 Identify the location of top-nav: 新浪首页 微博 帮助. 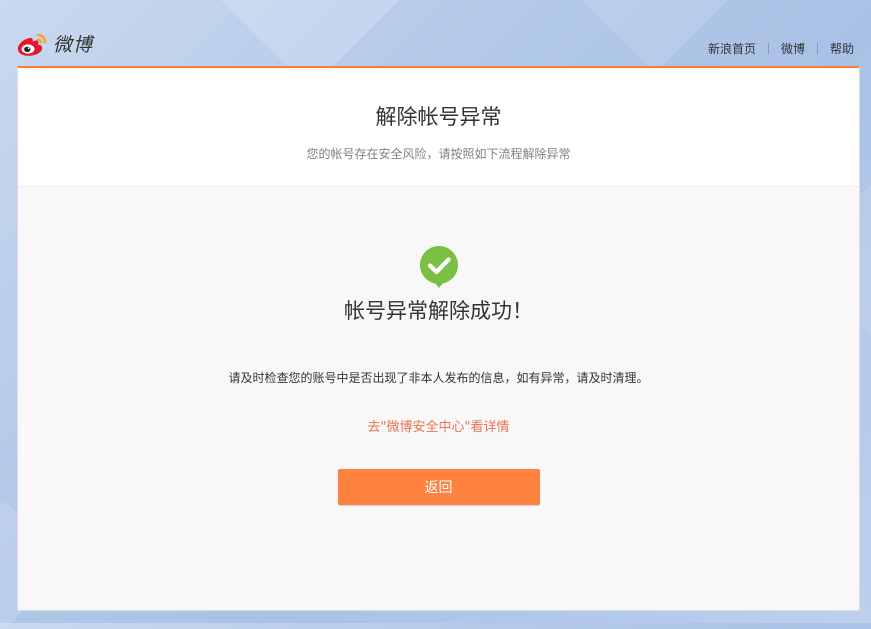
(781, 48).